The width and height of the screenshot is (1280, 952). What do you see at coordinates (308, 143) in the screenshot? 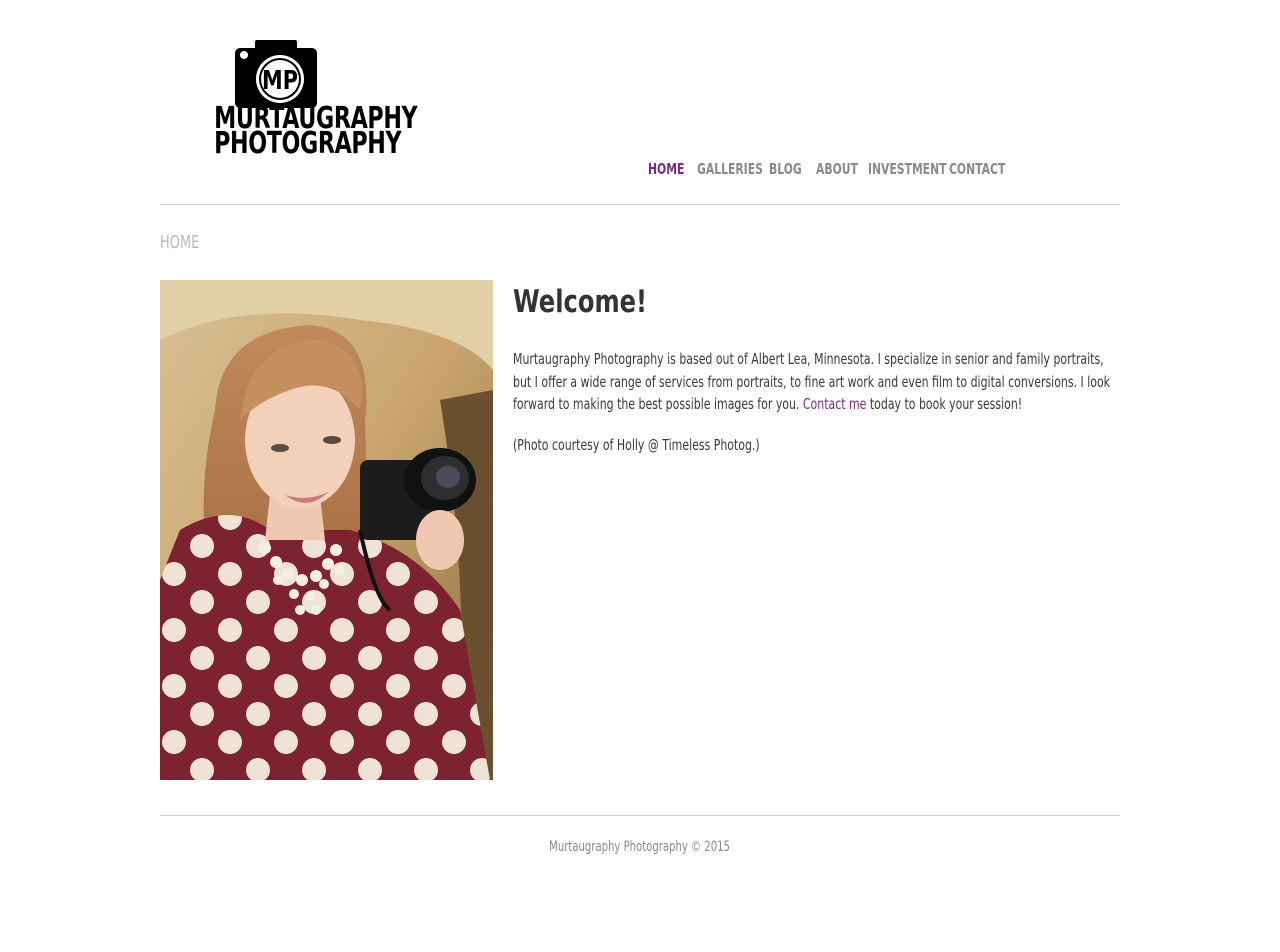
I see `logo-line-2: PHOTOGRAPHY` at bounding box center [308, 143].